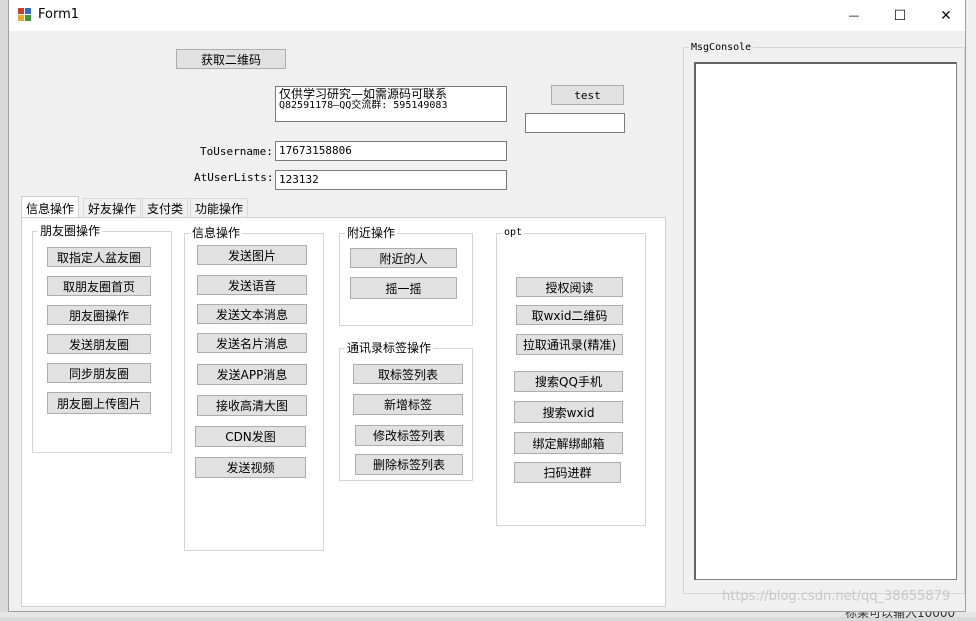 This screenshot has height=621, width=976. Describe the element at coordinates (389, 348) in the screenshot. I see `contact-tags-group-title: 通讯录标签操作` at that location.